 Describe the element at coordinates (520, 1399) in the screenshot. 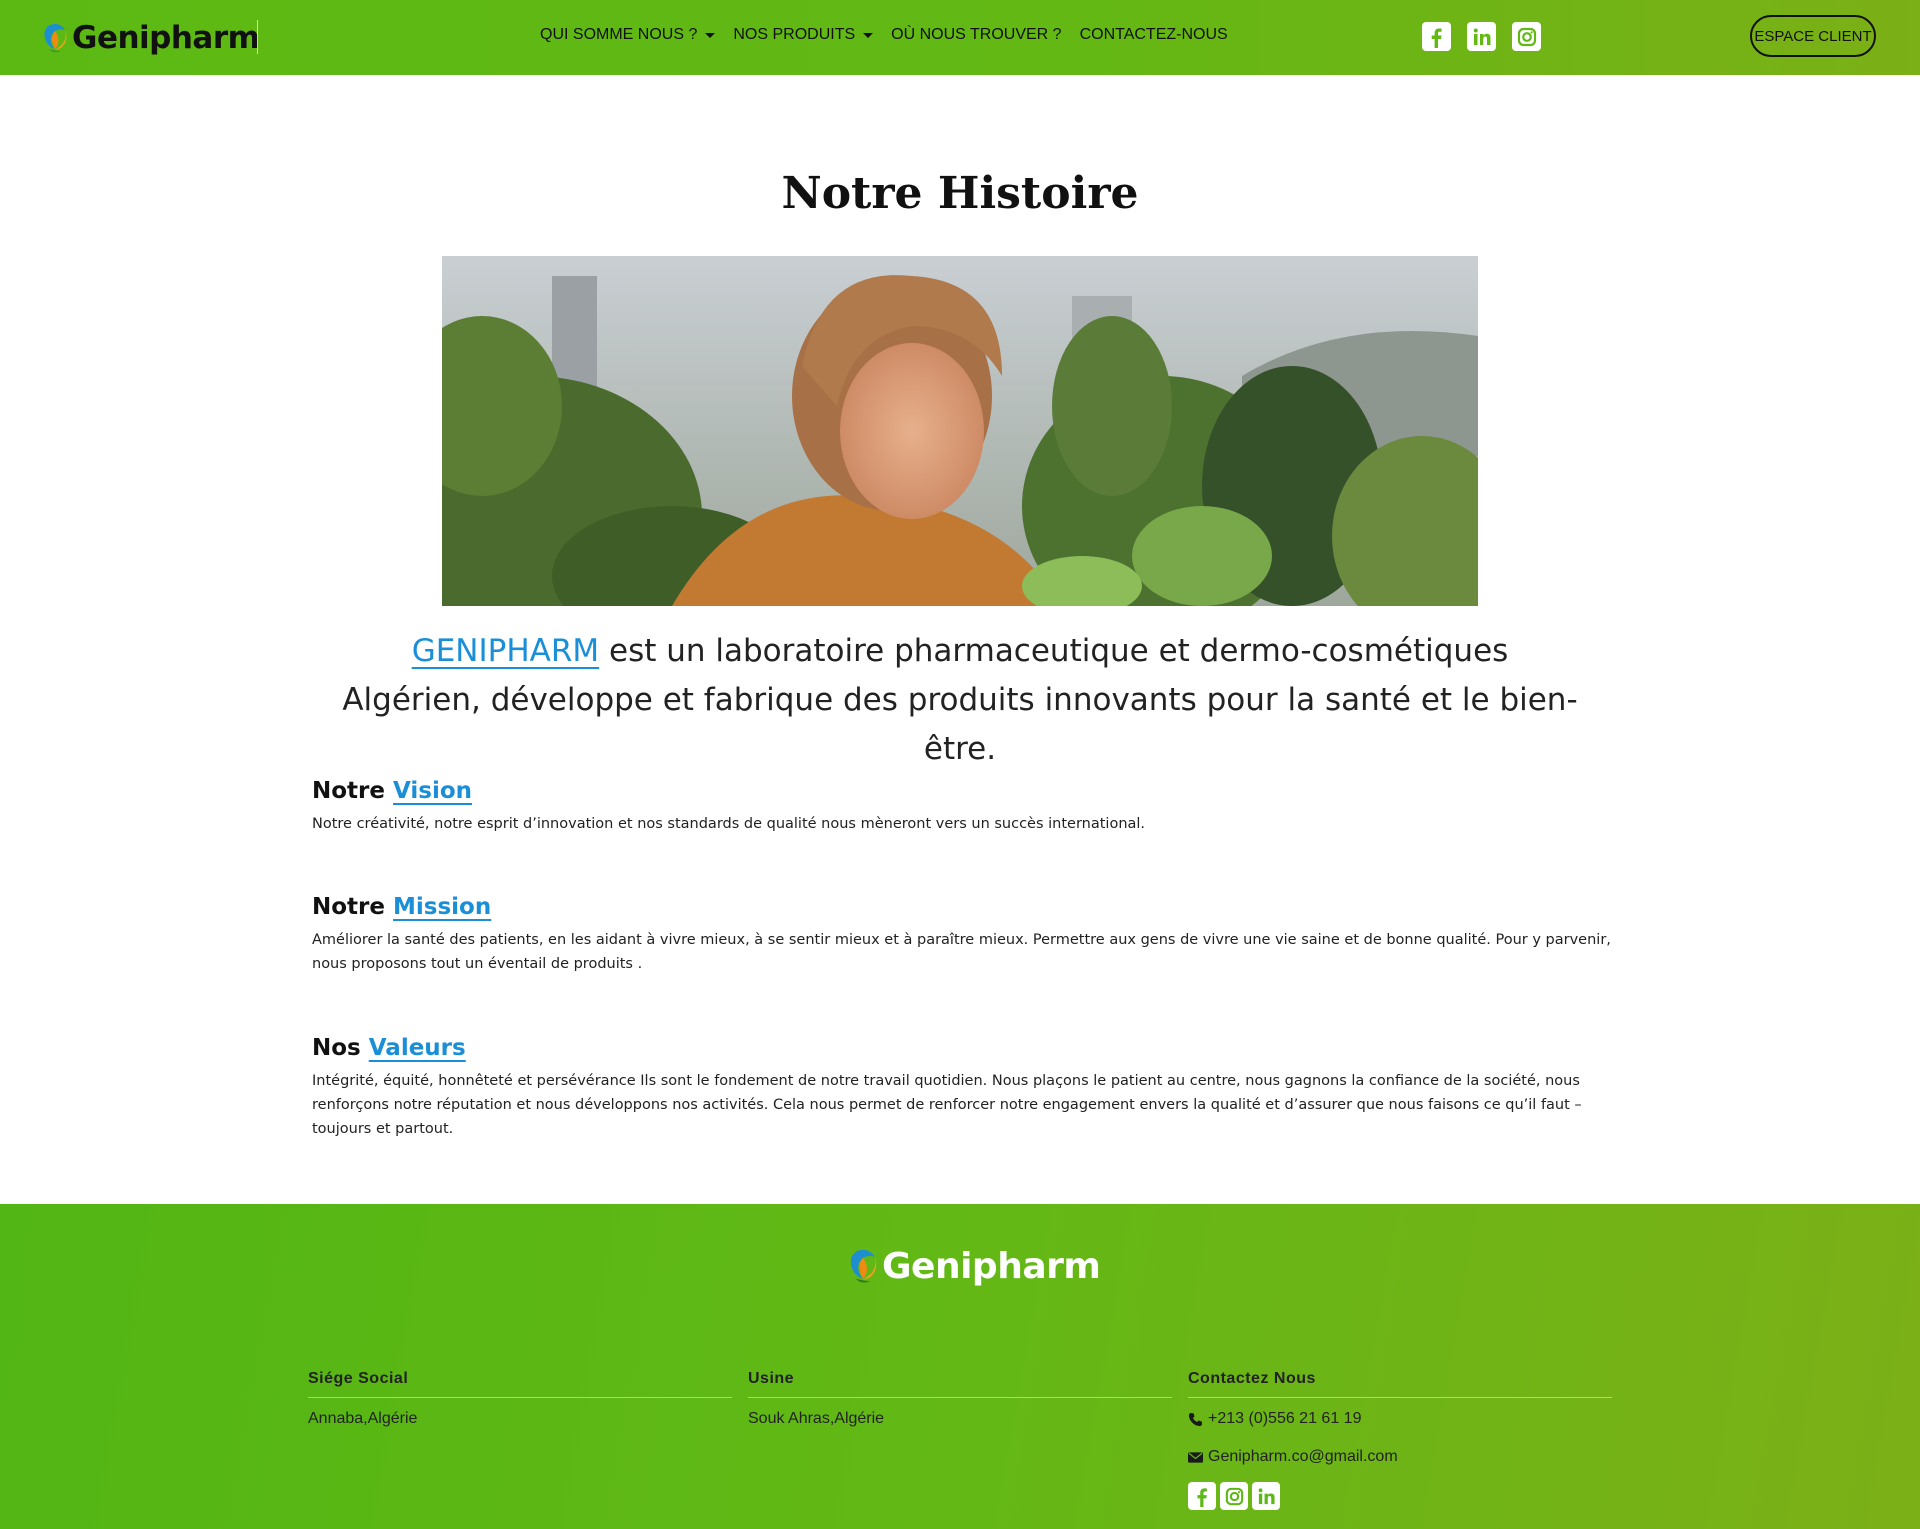

I see `footer-col-siege: Siége Social Annaba,Algérie` at that location.